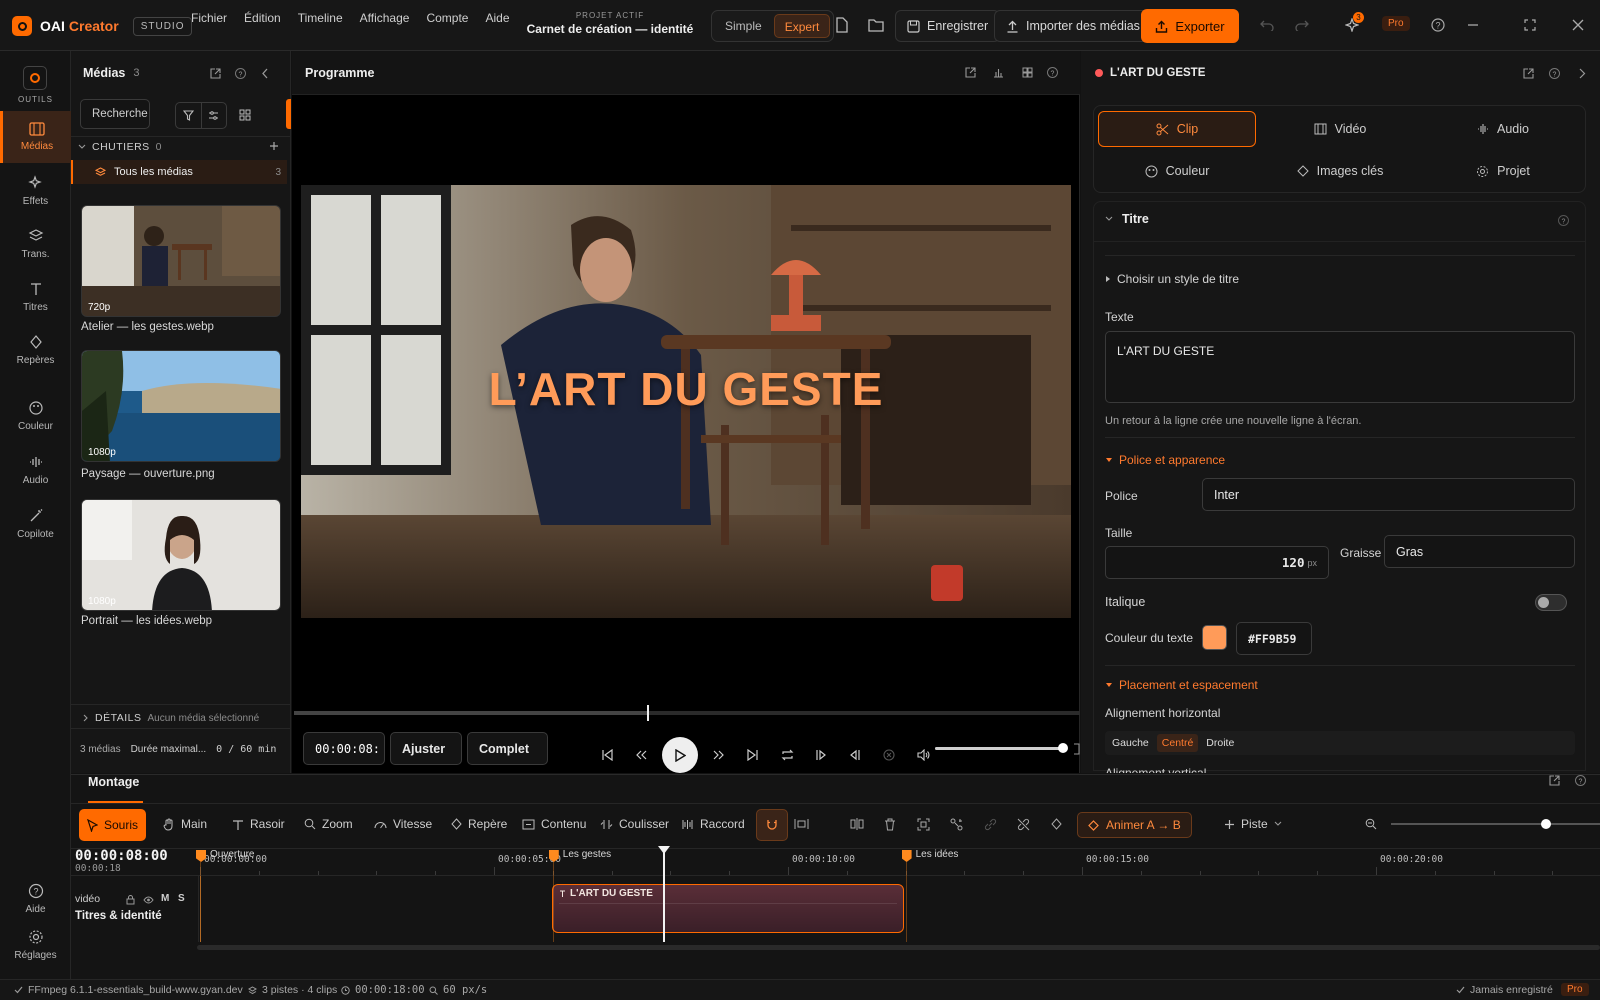 This screenshot has width=1600, height=1000. What do you see at coordinates (970, 72) in the screenshot?
I see `program-popout-icon` at bounding box center [970, 72].